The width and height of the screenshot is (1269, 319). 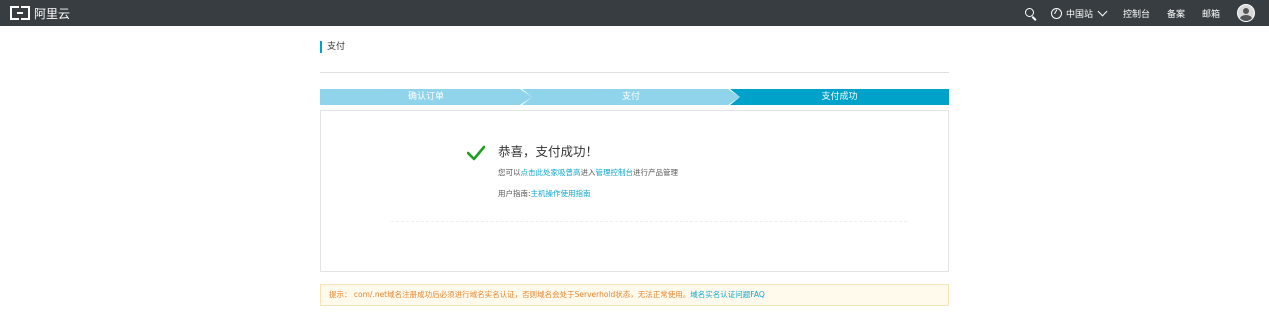 I want to click on next-steps-suffix: 进行产品管理, so click(x=655, y=172).